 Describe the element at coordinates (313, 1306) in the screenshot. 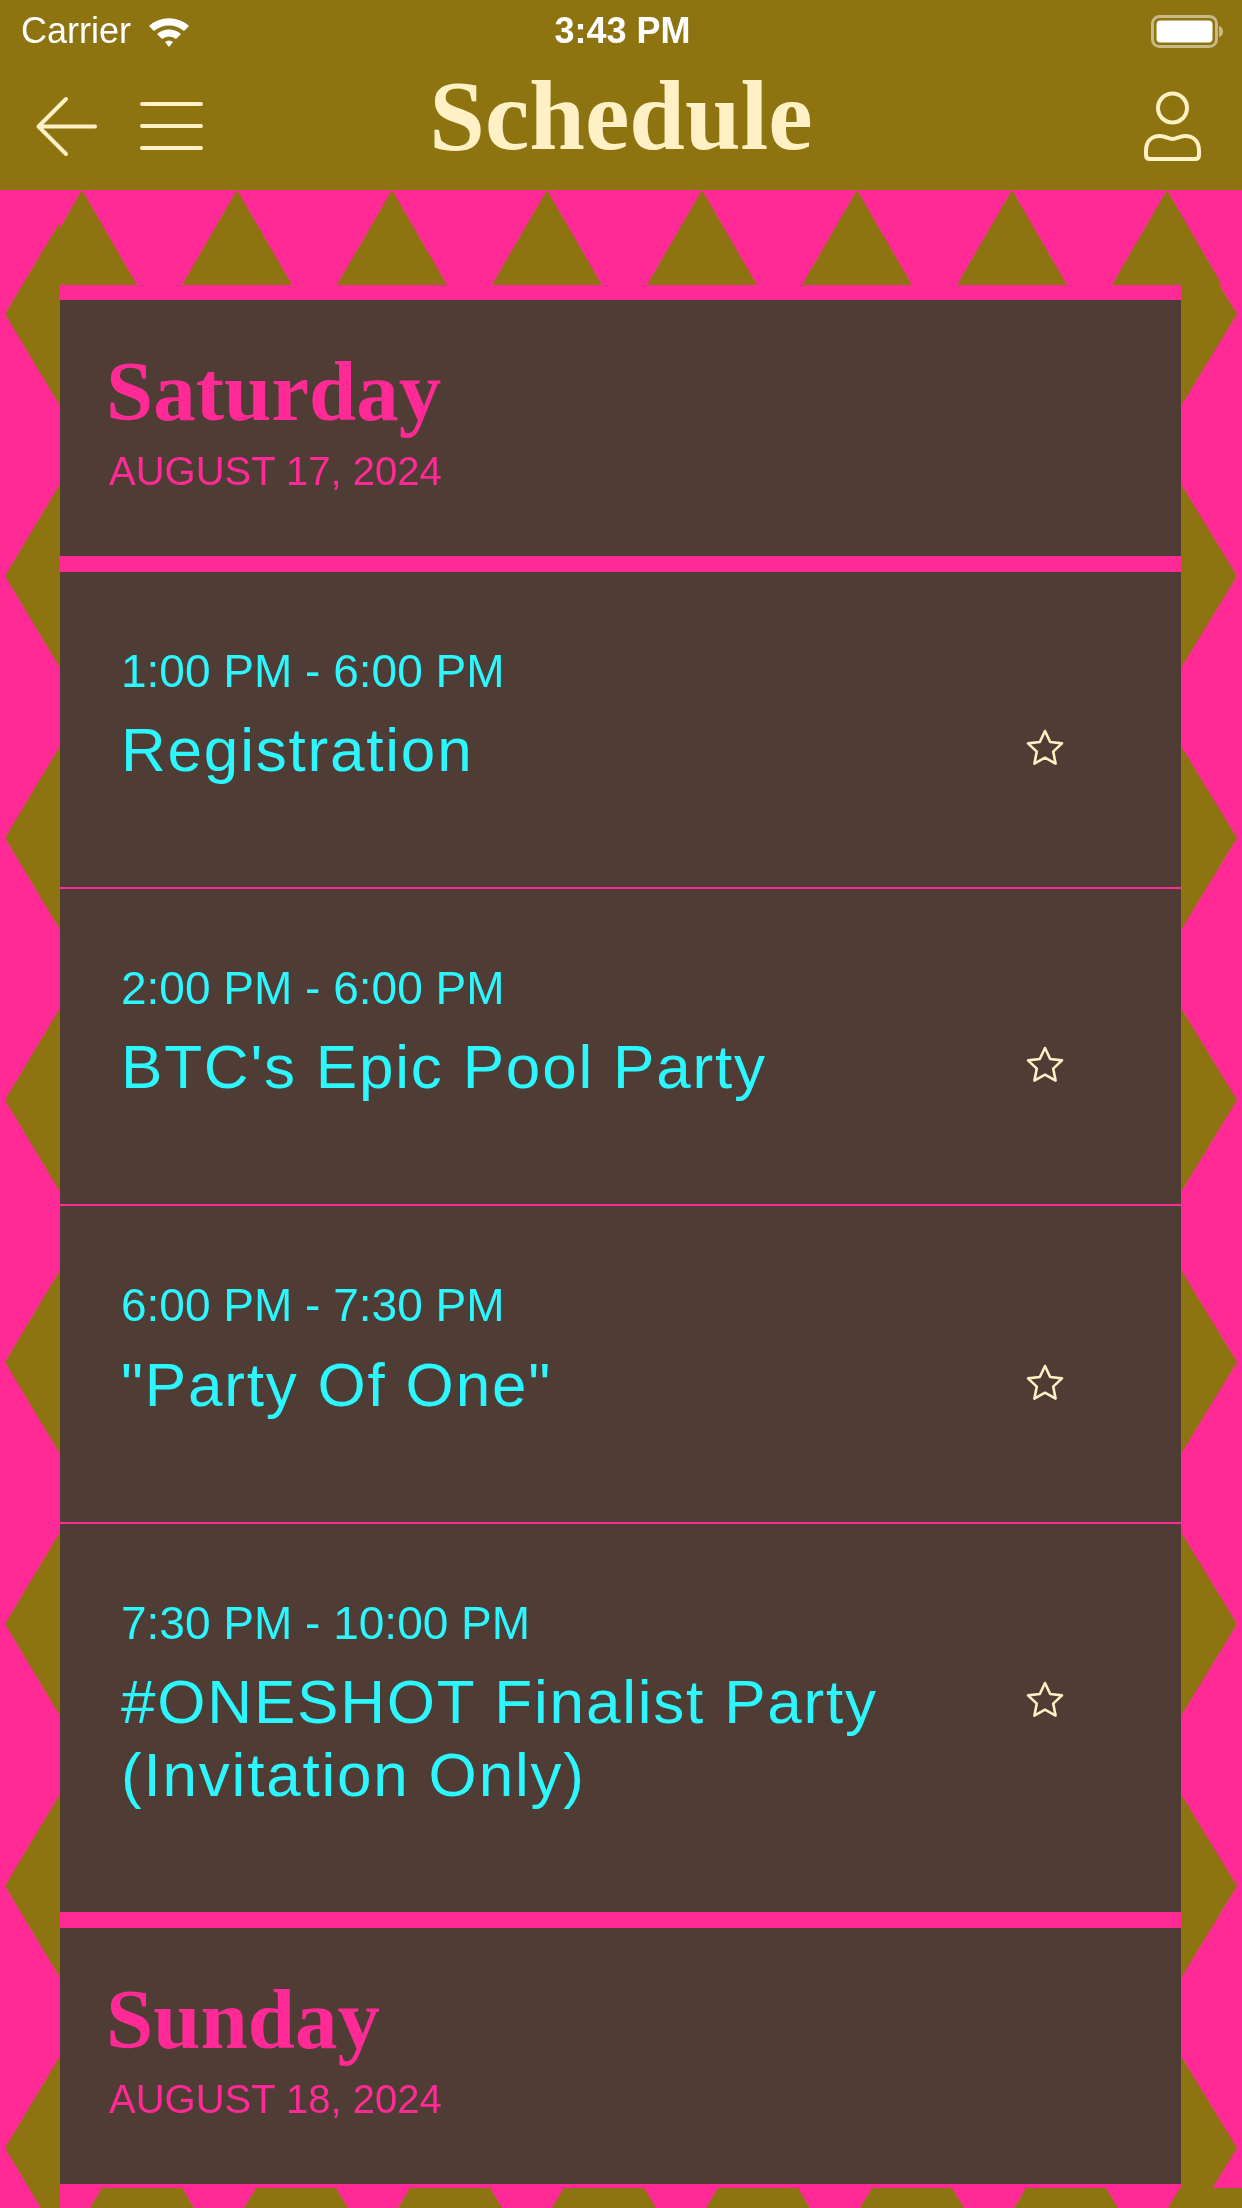

I see `event-time: 6:00 PM - 7:30 PM` at that location.